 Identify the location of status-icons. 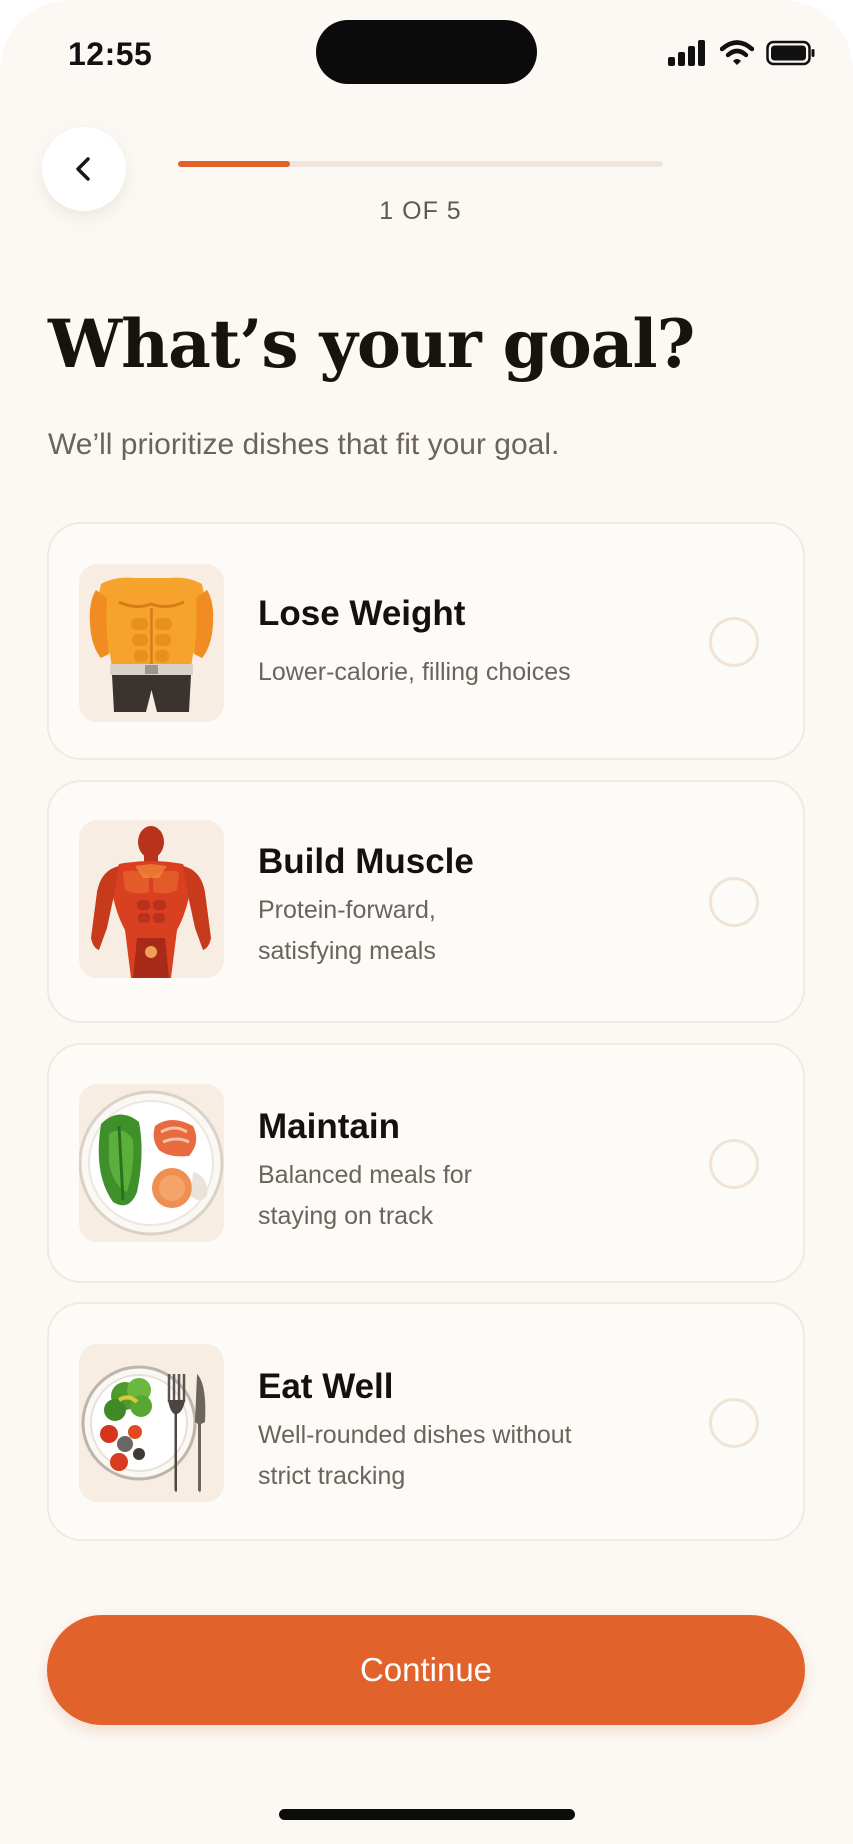
(742, 55).